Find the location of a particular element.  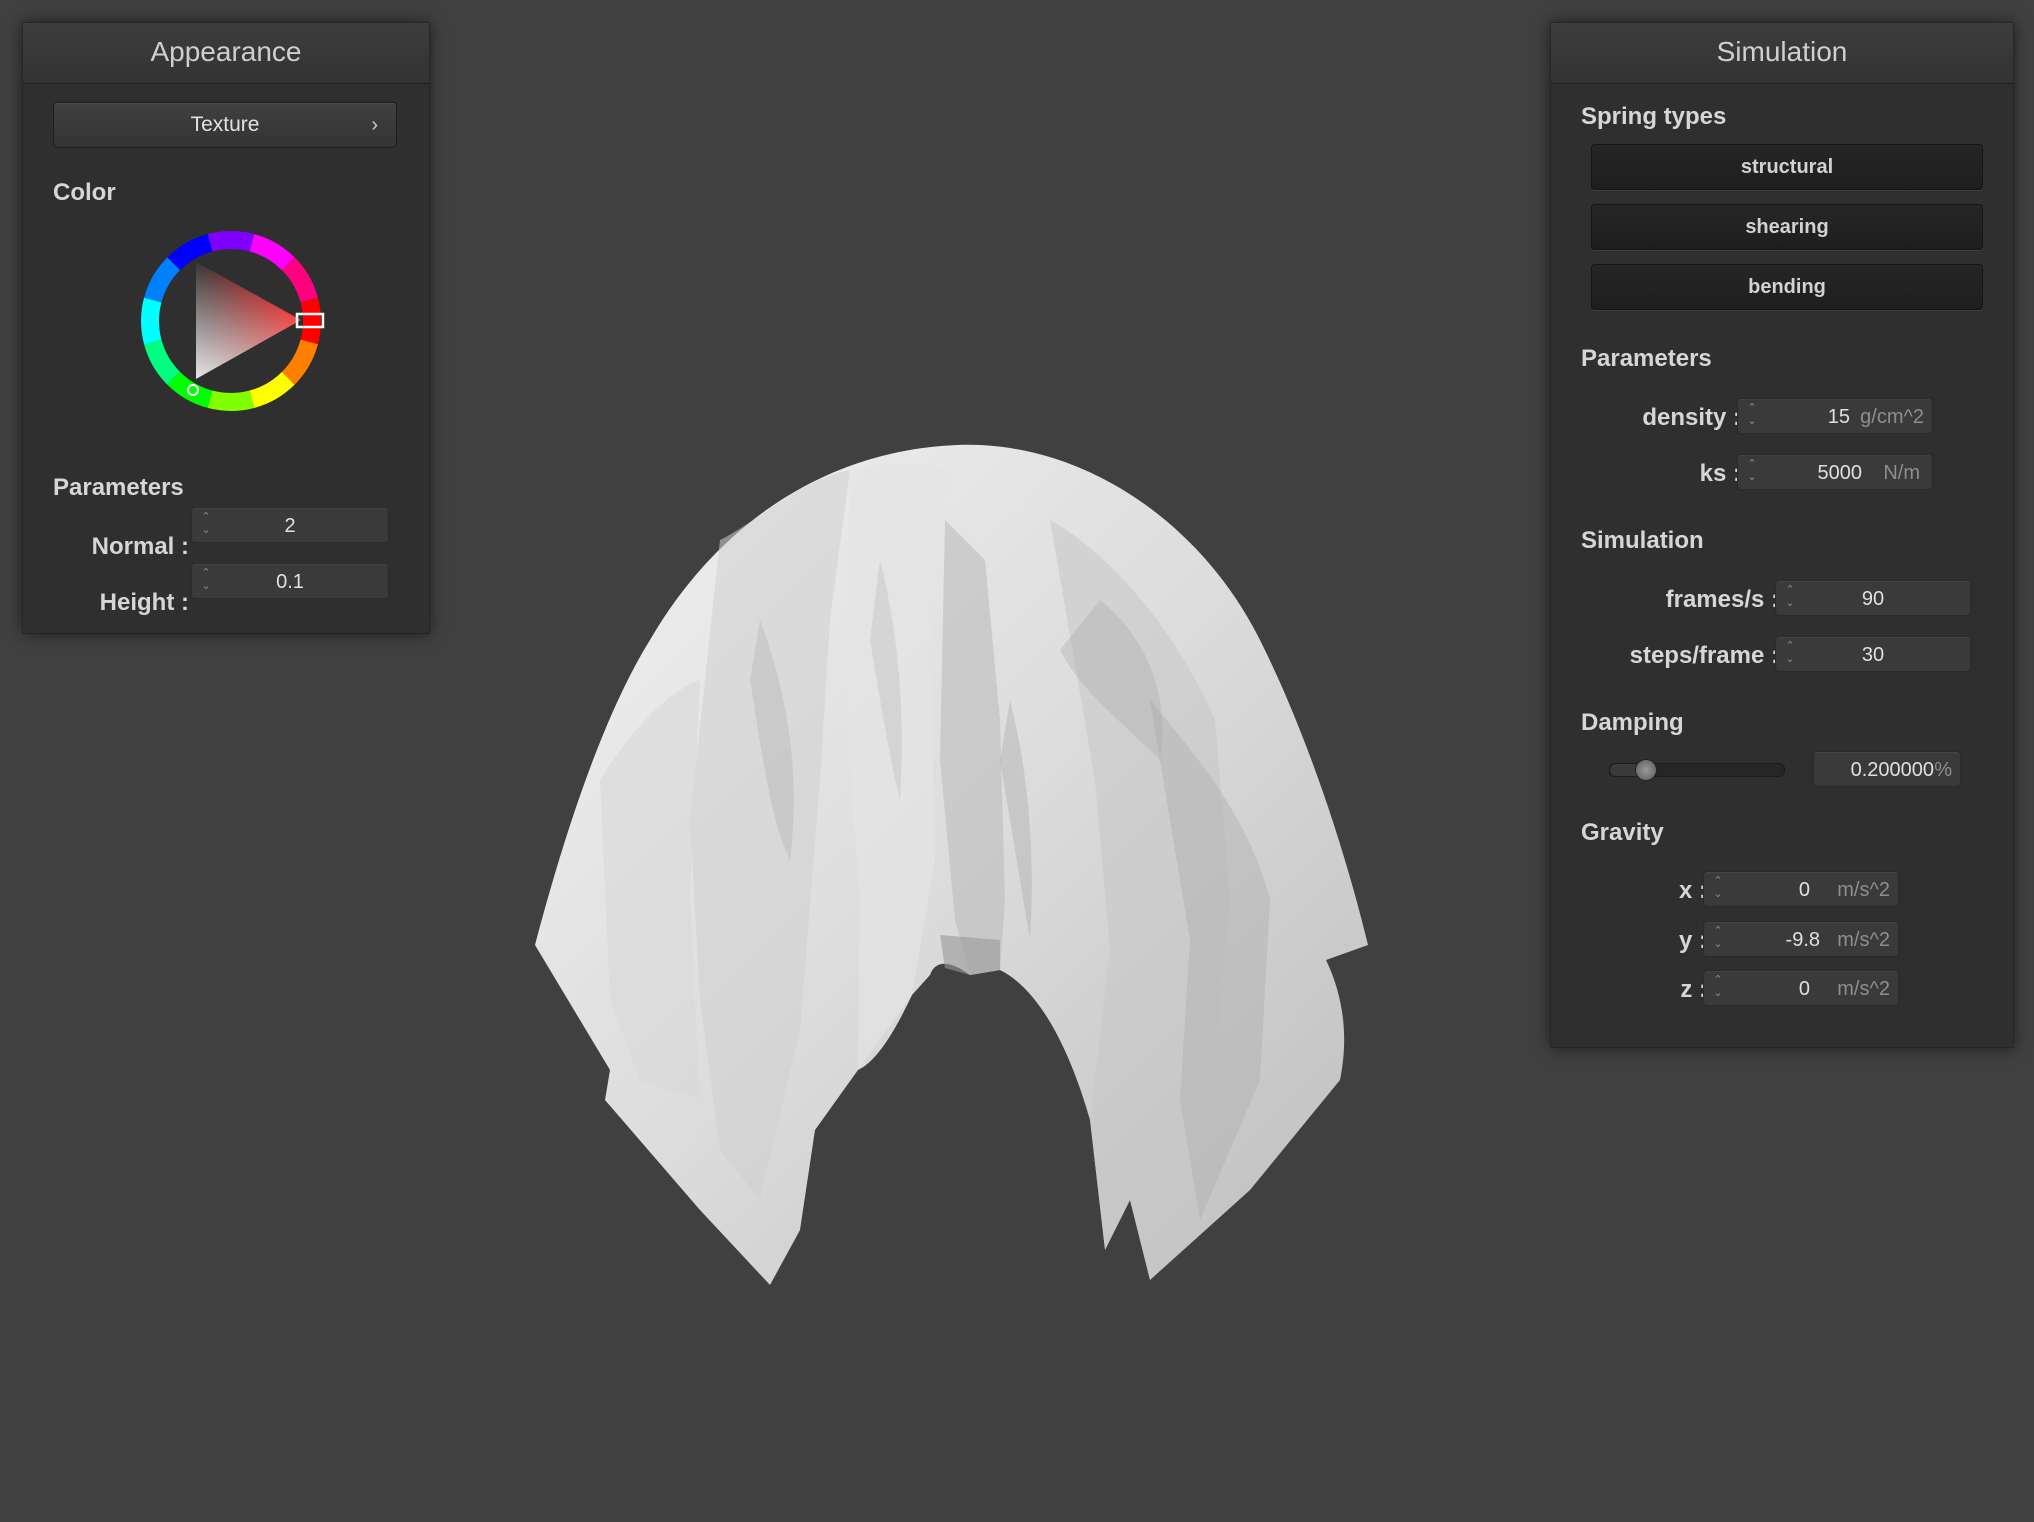

density-spinbox: ⌃ ⌄ 15 g/cm^2 is located at coordinates (1835, 416).